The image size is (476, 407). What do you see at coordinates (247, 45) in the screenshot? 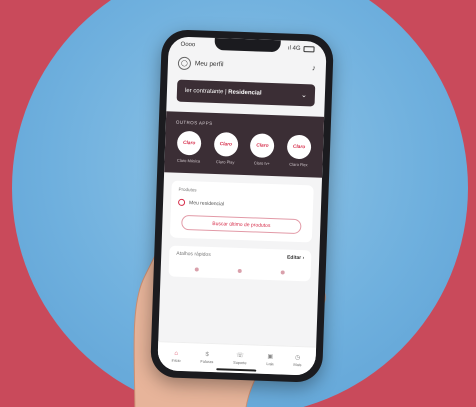
I see `phone-notch` at bounding box center [247, 45].